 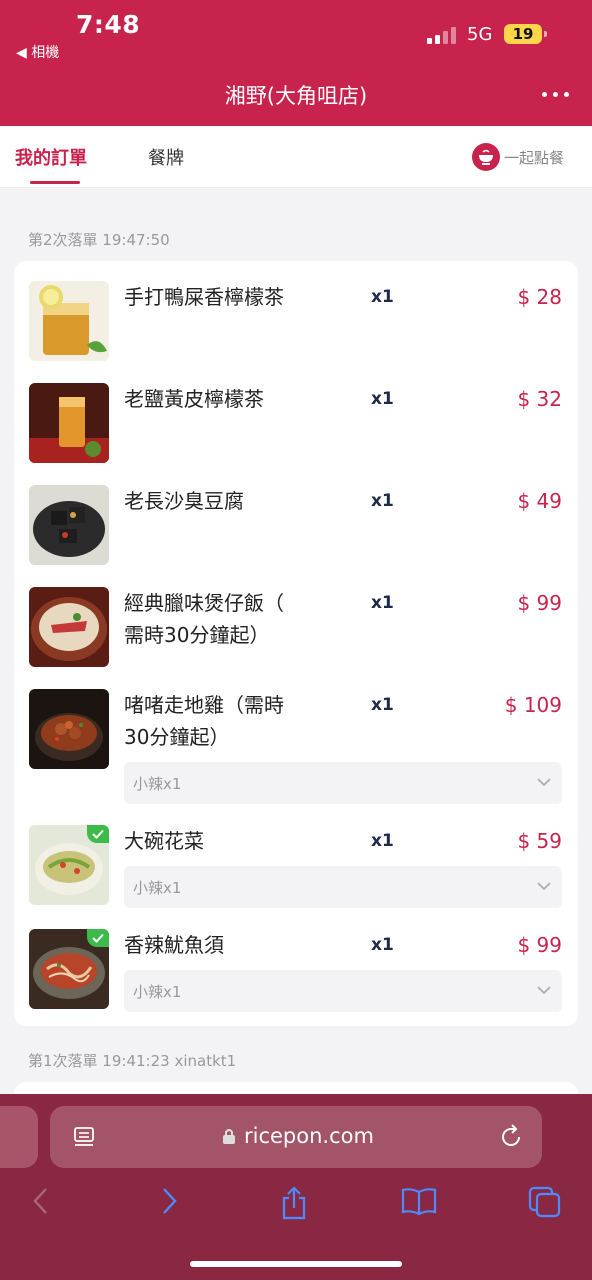 I want to click on item-name-line: 30分鐘起）, so click(x=177, y=737).